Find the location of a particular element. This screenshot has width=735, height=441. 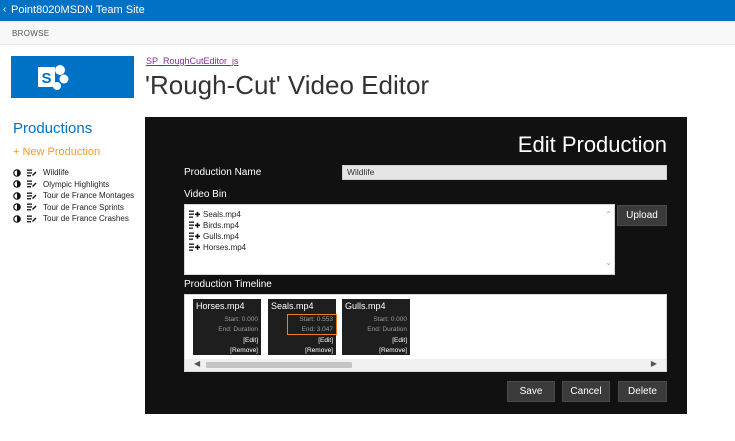

production-item-label: Olympic Highlights is located at coordinates (76, 184).